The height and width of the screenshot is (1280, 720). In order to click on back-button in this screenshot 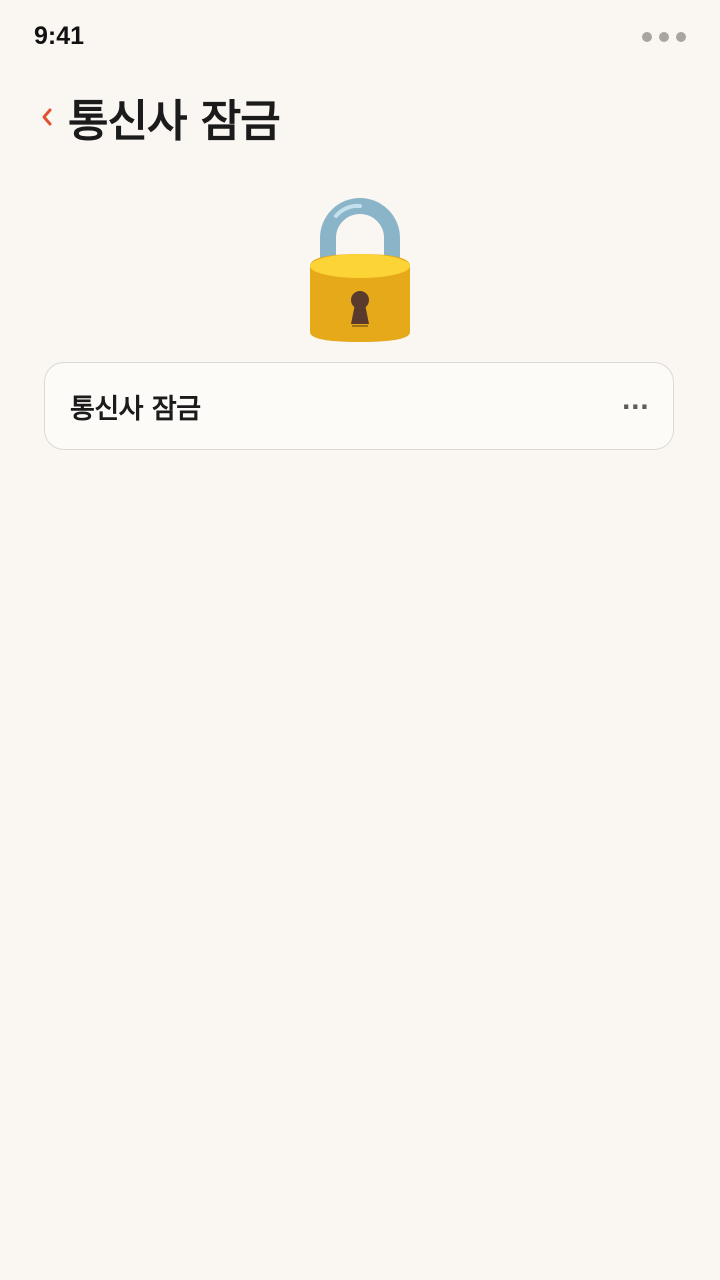, I will do `click(51, 117)`.